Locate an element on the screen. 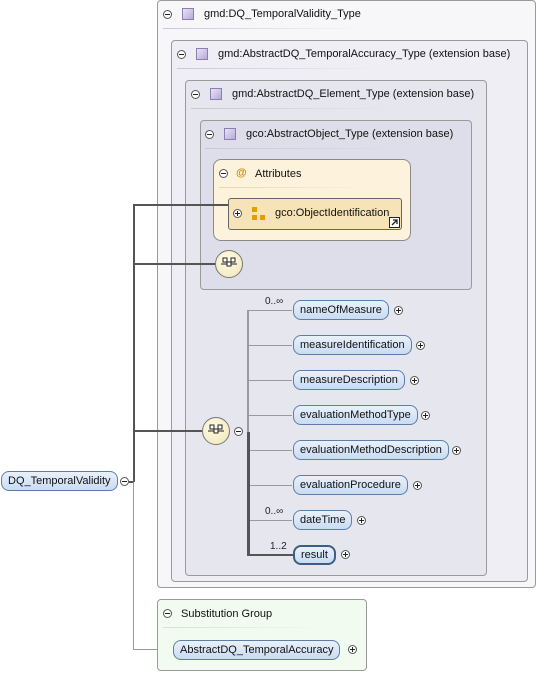 Image resolution: width=538 pixels, height=673 pixels. element-abstractdq-temporalaccuracy: AbstractDQ_TemporalAccuracy is located at coordinates (257, 650).